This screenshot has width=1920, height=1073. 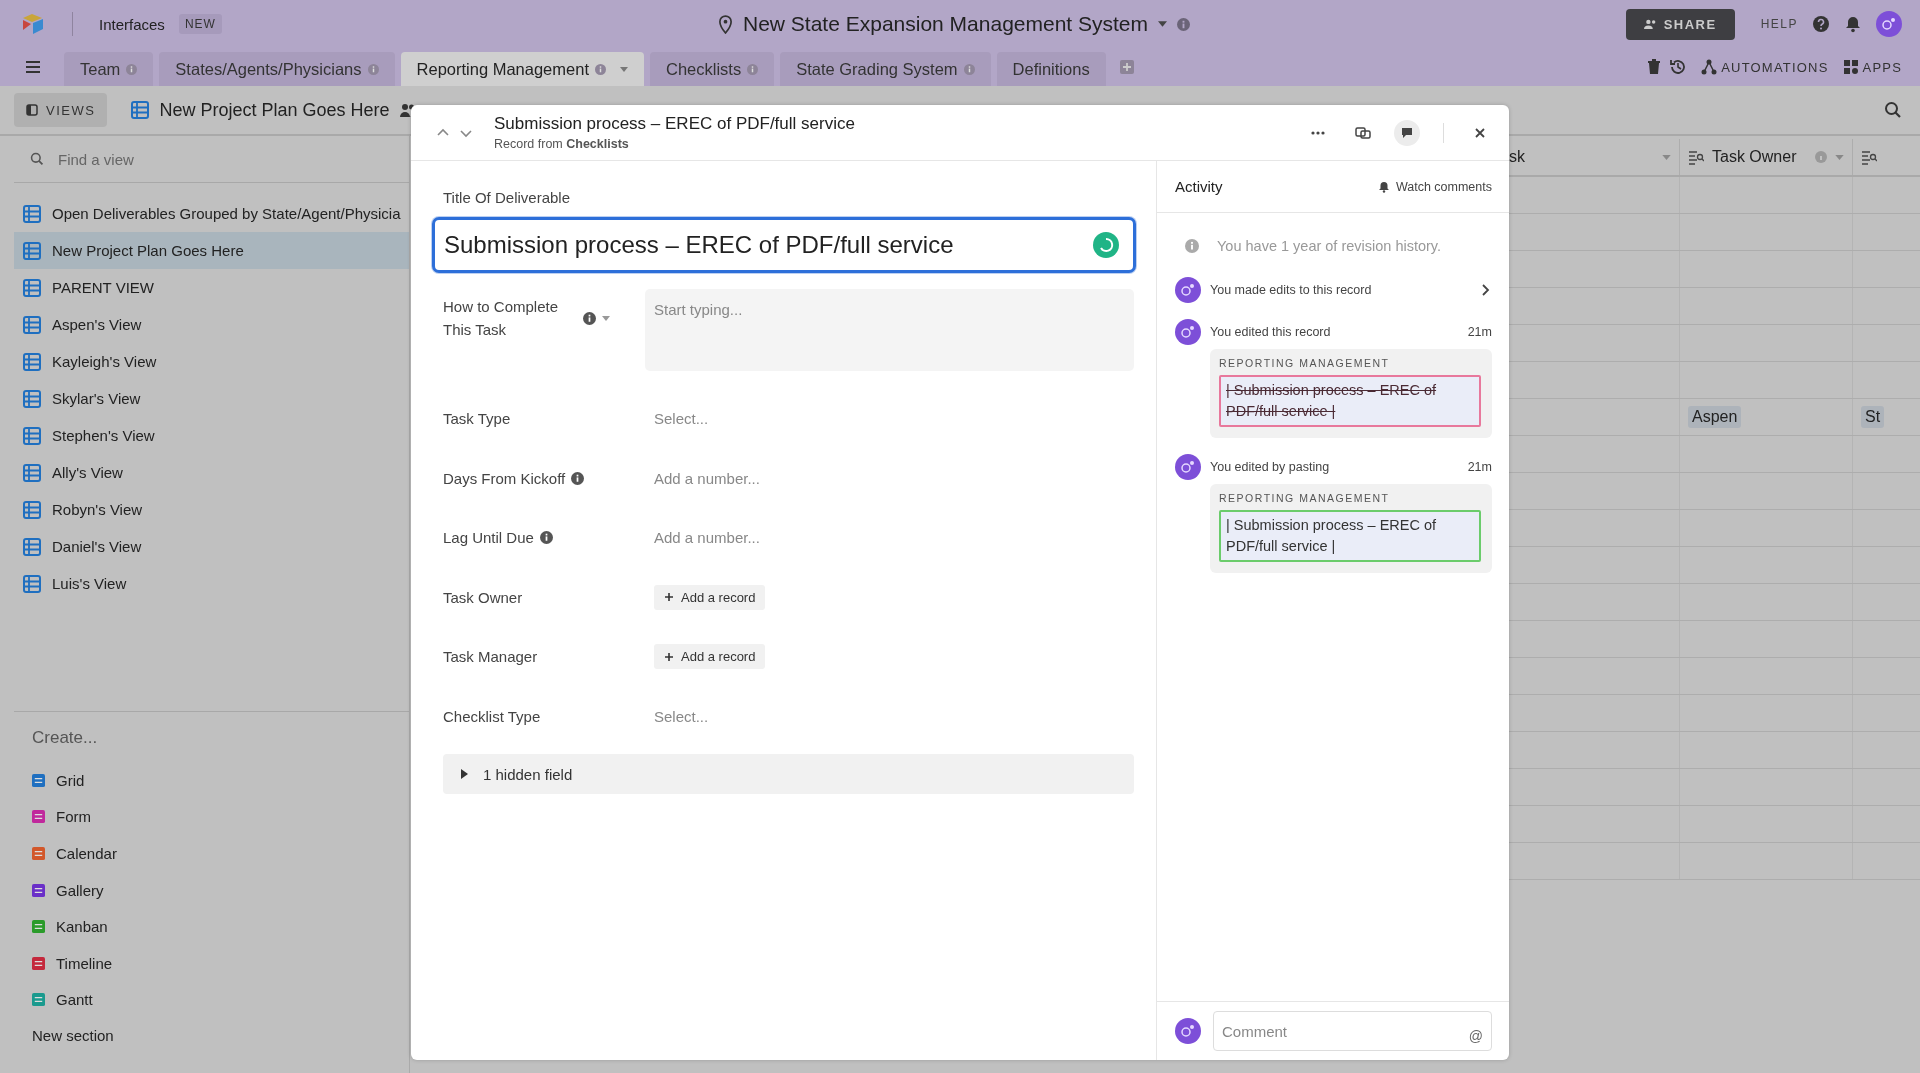 I want to click on automation-icon, so click(x=1709, y=67).